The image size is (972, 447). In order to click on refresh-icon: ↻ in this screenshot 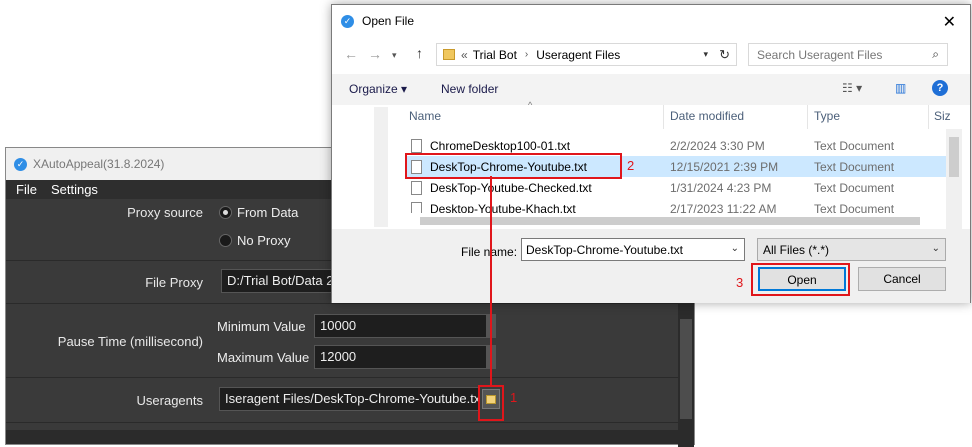, I will do `click(724, 55)`.